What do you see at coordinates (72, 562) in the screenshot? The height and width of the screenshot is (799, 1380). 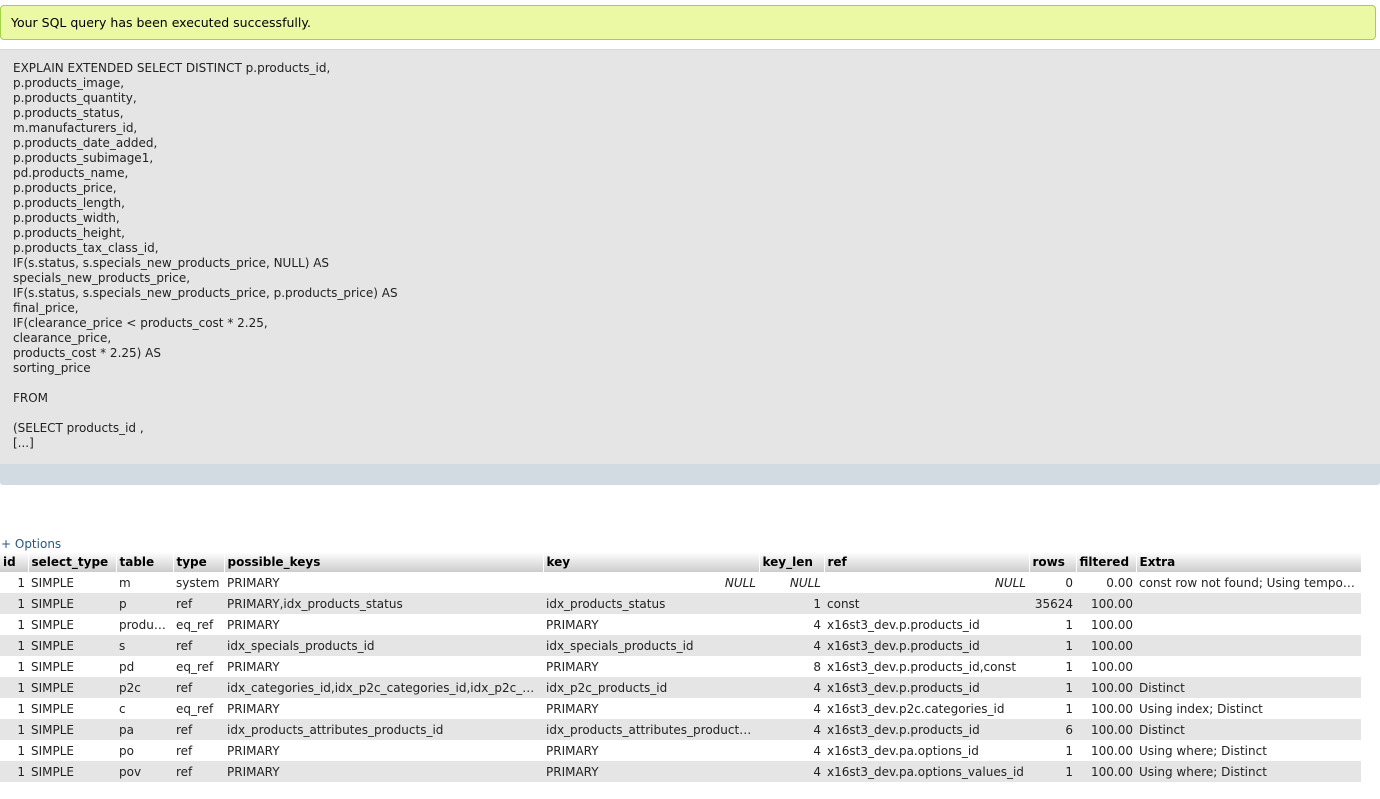 I see `column-header-select-type: select_type` at bounding box center [72, 562].